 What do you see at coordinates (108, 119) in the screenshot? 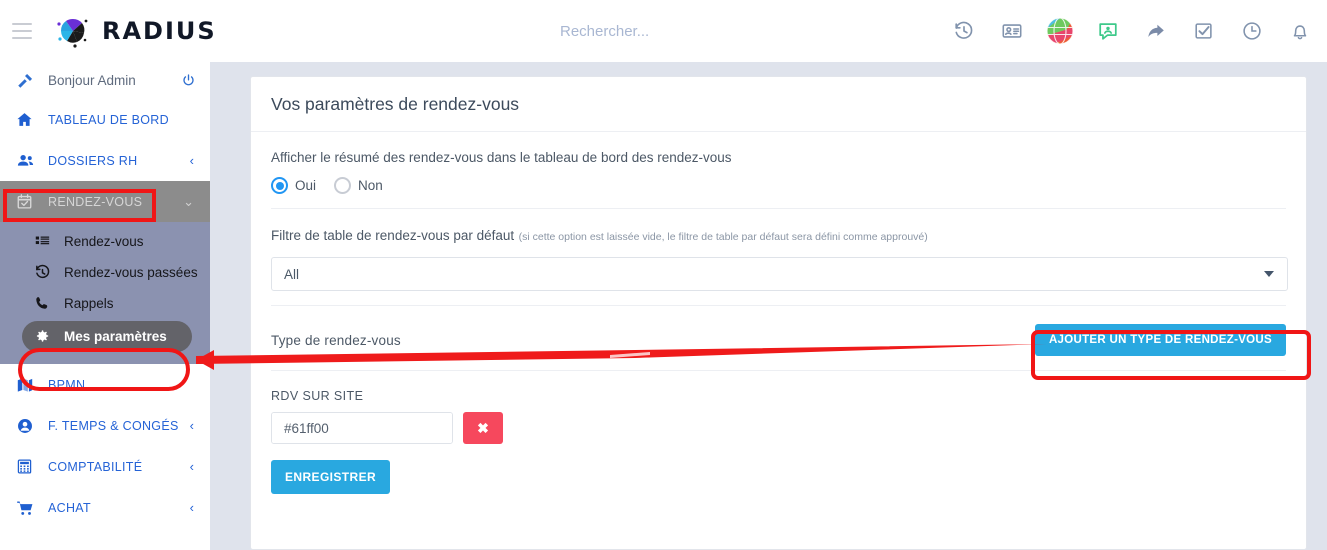
I see `sidebar-label: TABLEAU DE BORD` at bounding box center [108, 119].